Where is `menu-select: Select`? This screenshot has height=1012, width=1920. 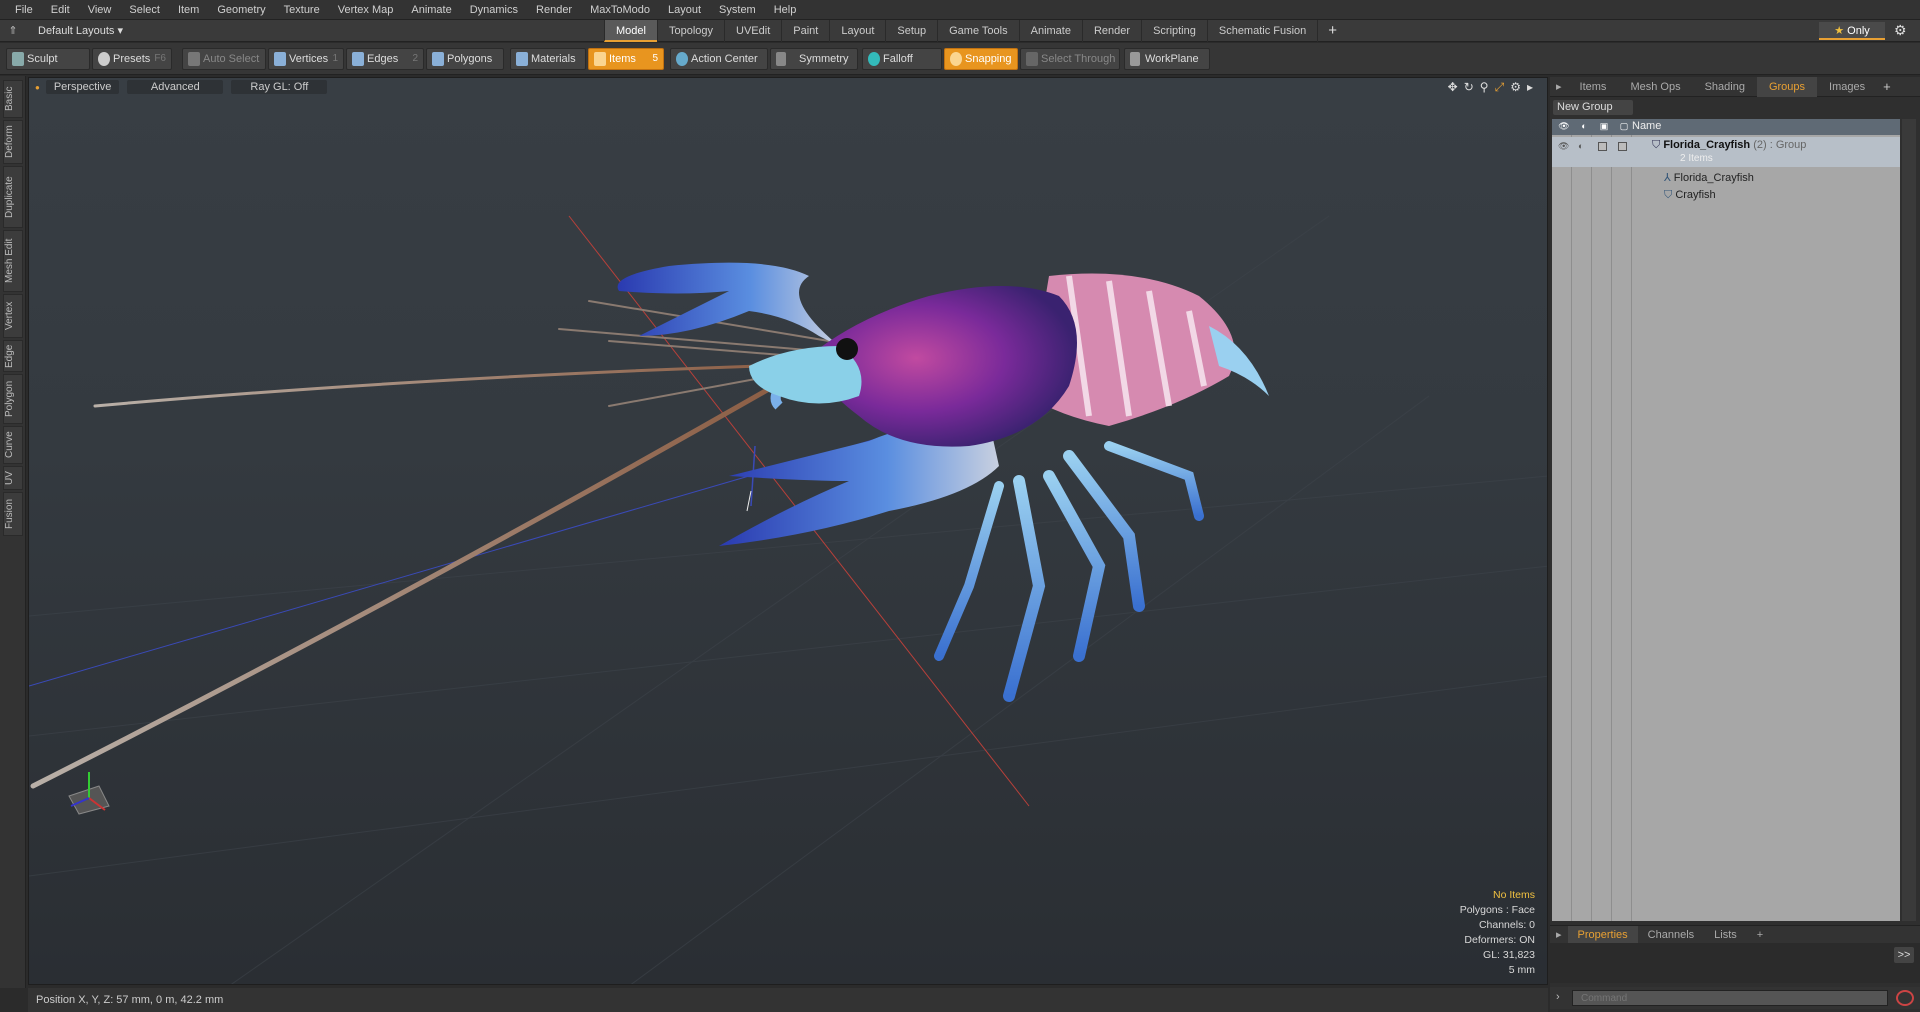
menu-select: Select is located at coordinates (144, 10).